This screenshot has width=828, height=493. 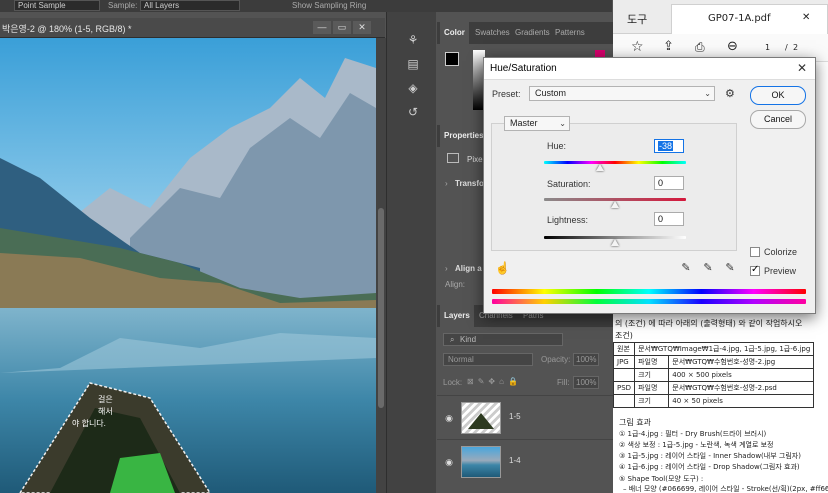 I want to click on tab-patterns: Patterns, so click(x=570, y=33).